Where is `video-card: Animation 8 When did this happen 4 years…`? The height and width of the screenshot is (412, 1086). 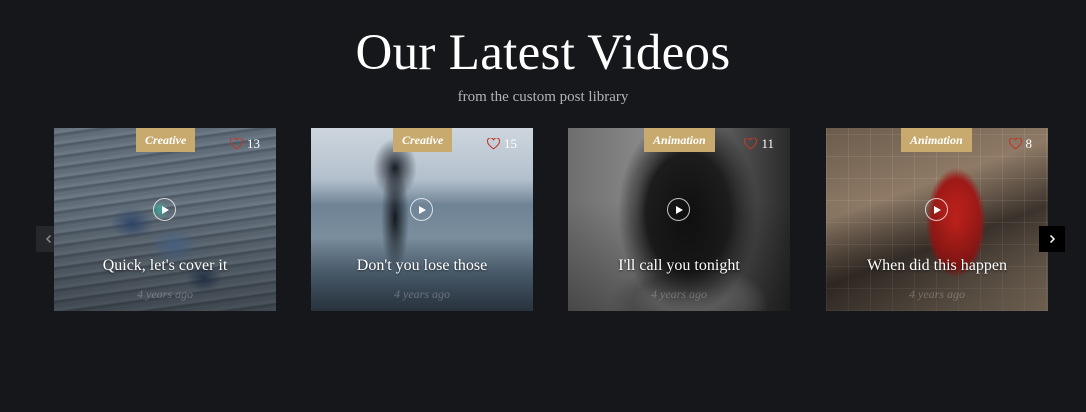 video-card: Animation 8 When did this happen 4 years… is located at coordinates (937, 219).